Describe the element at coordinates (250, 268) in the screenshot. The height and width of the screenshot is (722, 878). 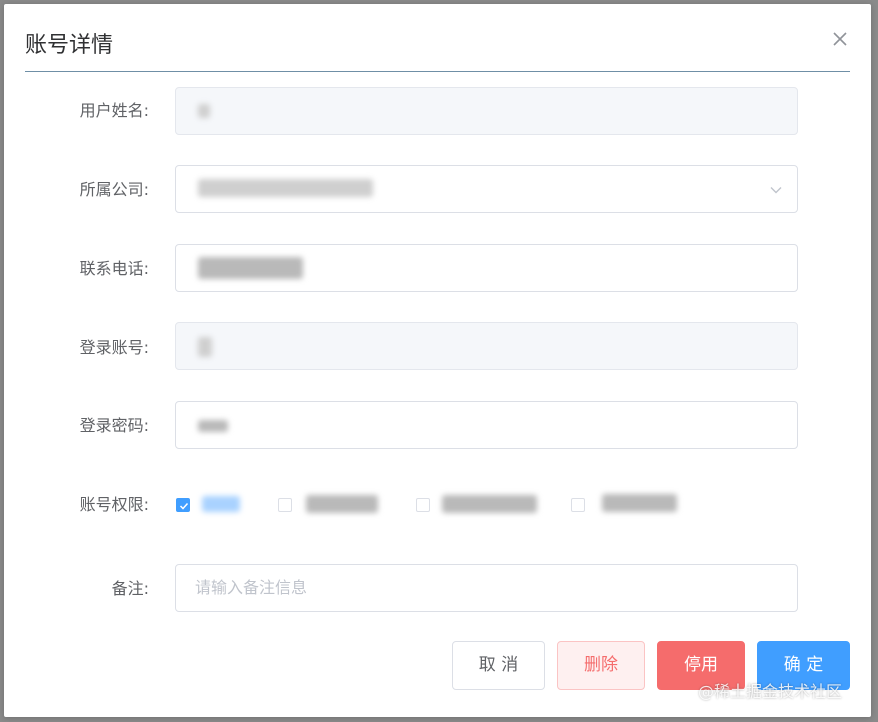
I see `redacted-phone` at that location.